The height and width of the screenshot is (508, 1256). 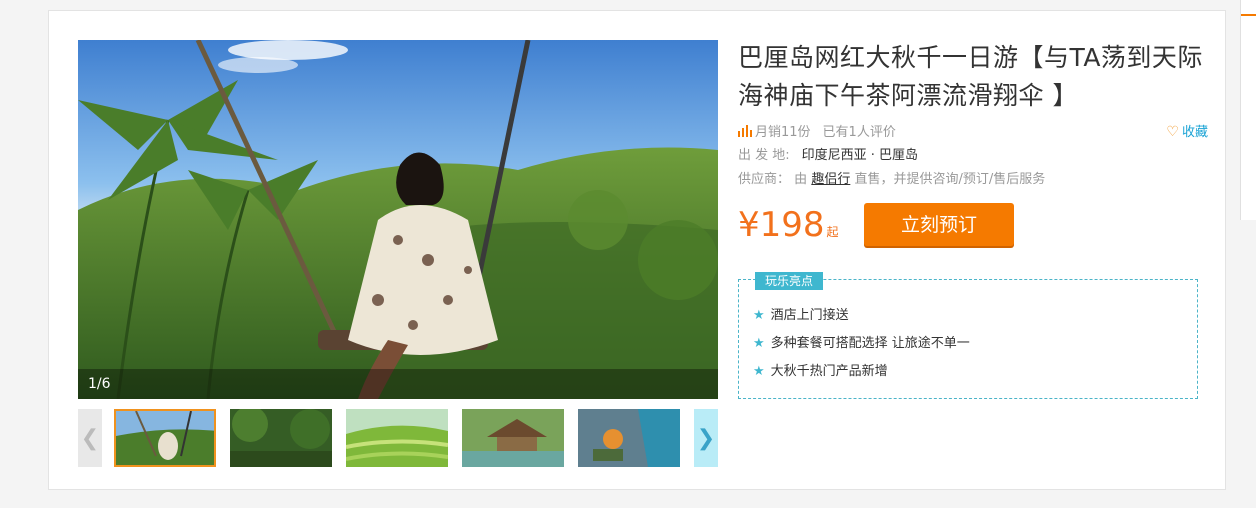 What do you see at coordinates (745, 131) in the screenshot?
I see `sales-chart-icon` at bounding box center [745, 131].